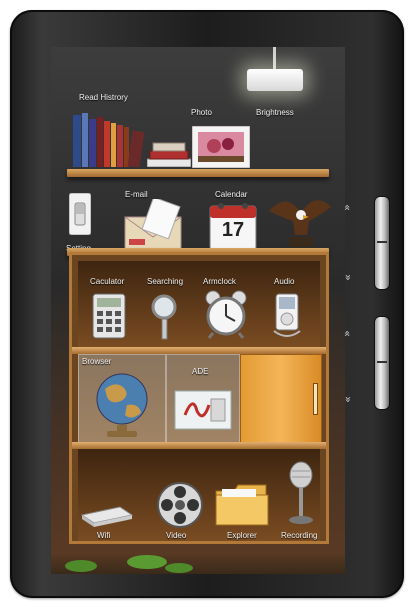 The image size is (416, 607). I want to click on books-icon, so click(108, 138).